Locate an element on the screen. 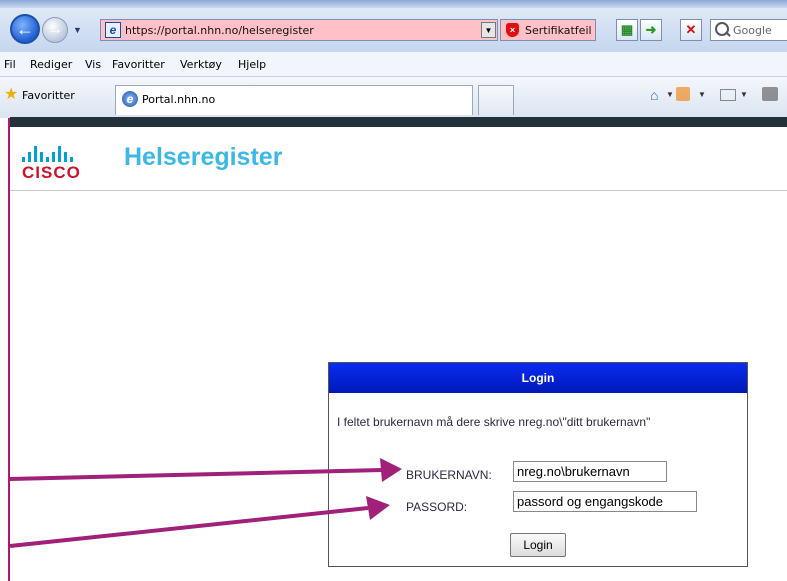 The width and height of the screenshot is (787, 581). search-placeholder: Google is located at coordinates (752, 30).